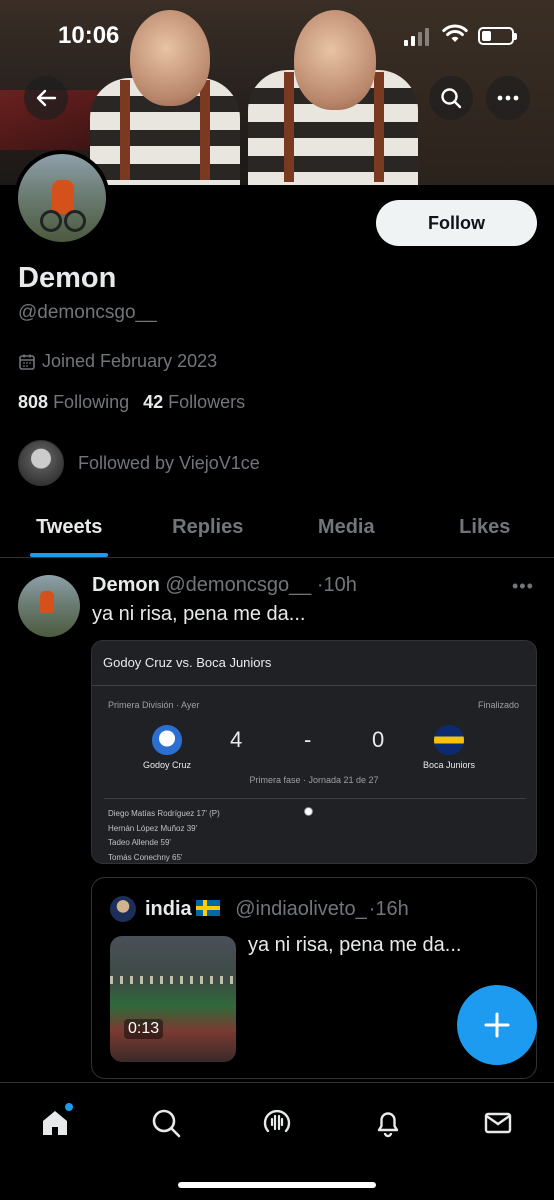 The image size is (554, 1200). I want to click on follow-button: Follow, so click(456, 223).